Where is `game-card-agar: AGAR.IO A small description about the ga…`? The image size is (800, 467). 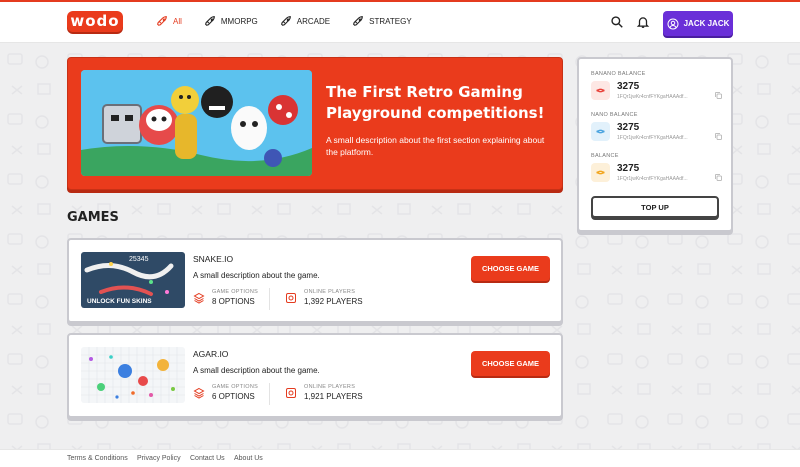
game-card-agar: AGAR.IO A small description about the ga… is located at coordinates (315, 375).